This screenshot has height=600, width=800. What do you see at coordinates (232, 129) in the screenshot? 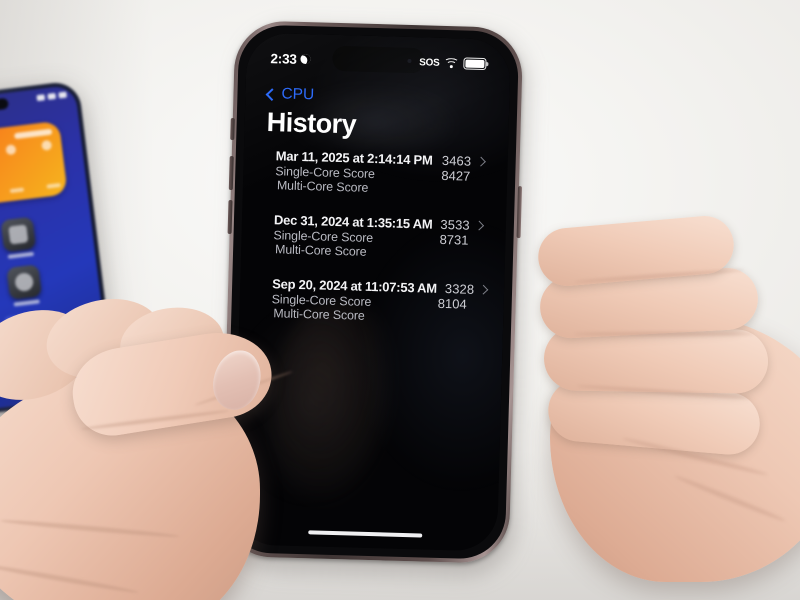
I see `action-button` at bounding box center [232, 129].